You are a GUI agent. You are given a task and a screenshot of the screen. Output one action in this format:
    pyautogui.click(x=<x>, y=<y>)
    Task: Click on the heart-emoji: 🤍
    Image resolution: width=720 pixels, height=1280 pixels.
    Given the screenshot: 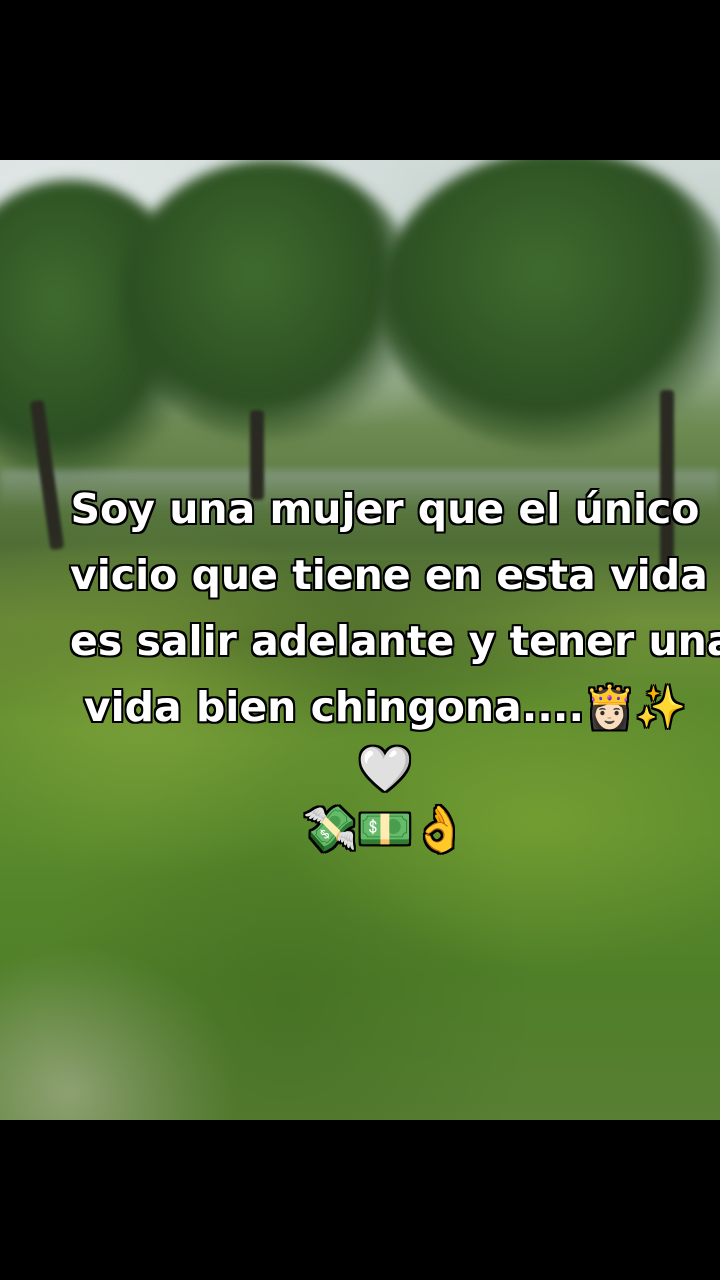 What is the action you would take?
    pyautogui.click(x=385, y=769)
    